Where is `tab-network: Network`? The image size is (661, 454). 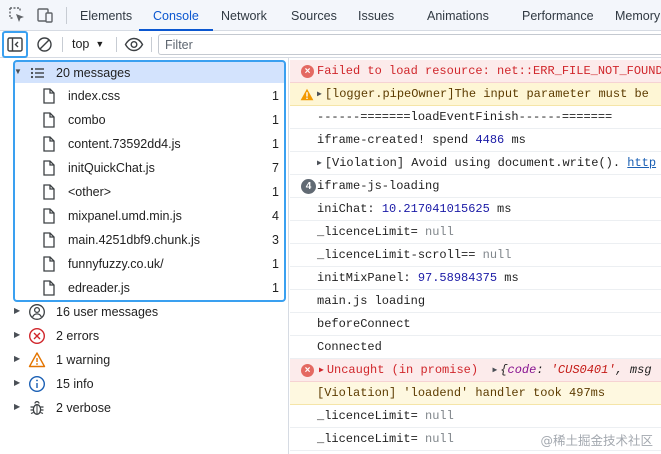 tab-network: Network is located at coordinates (244, 15).